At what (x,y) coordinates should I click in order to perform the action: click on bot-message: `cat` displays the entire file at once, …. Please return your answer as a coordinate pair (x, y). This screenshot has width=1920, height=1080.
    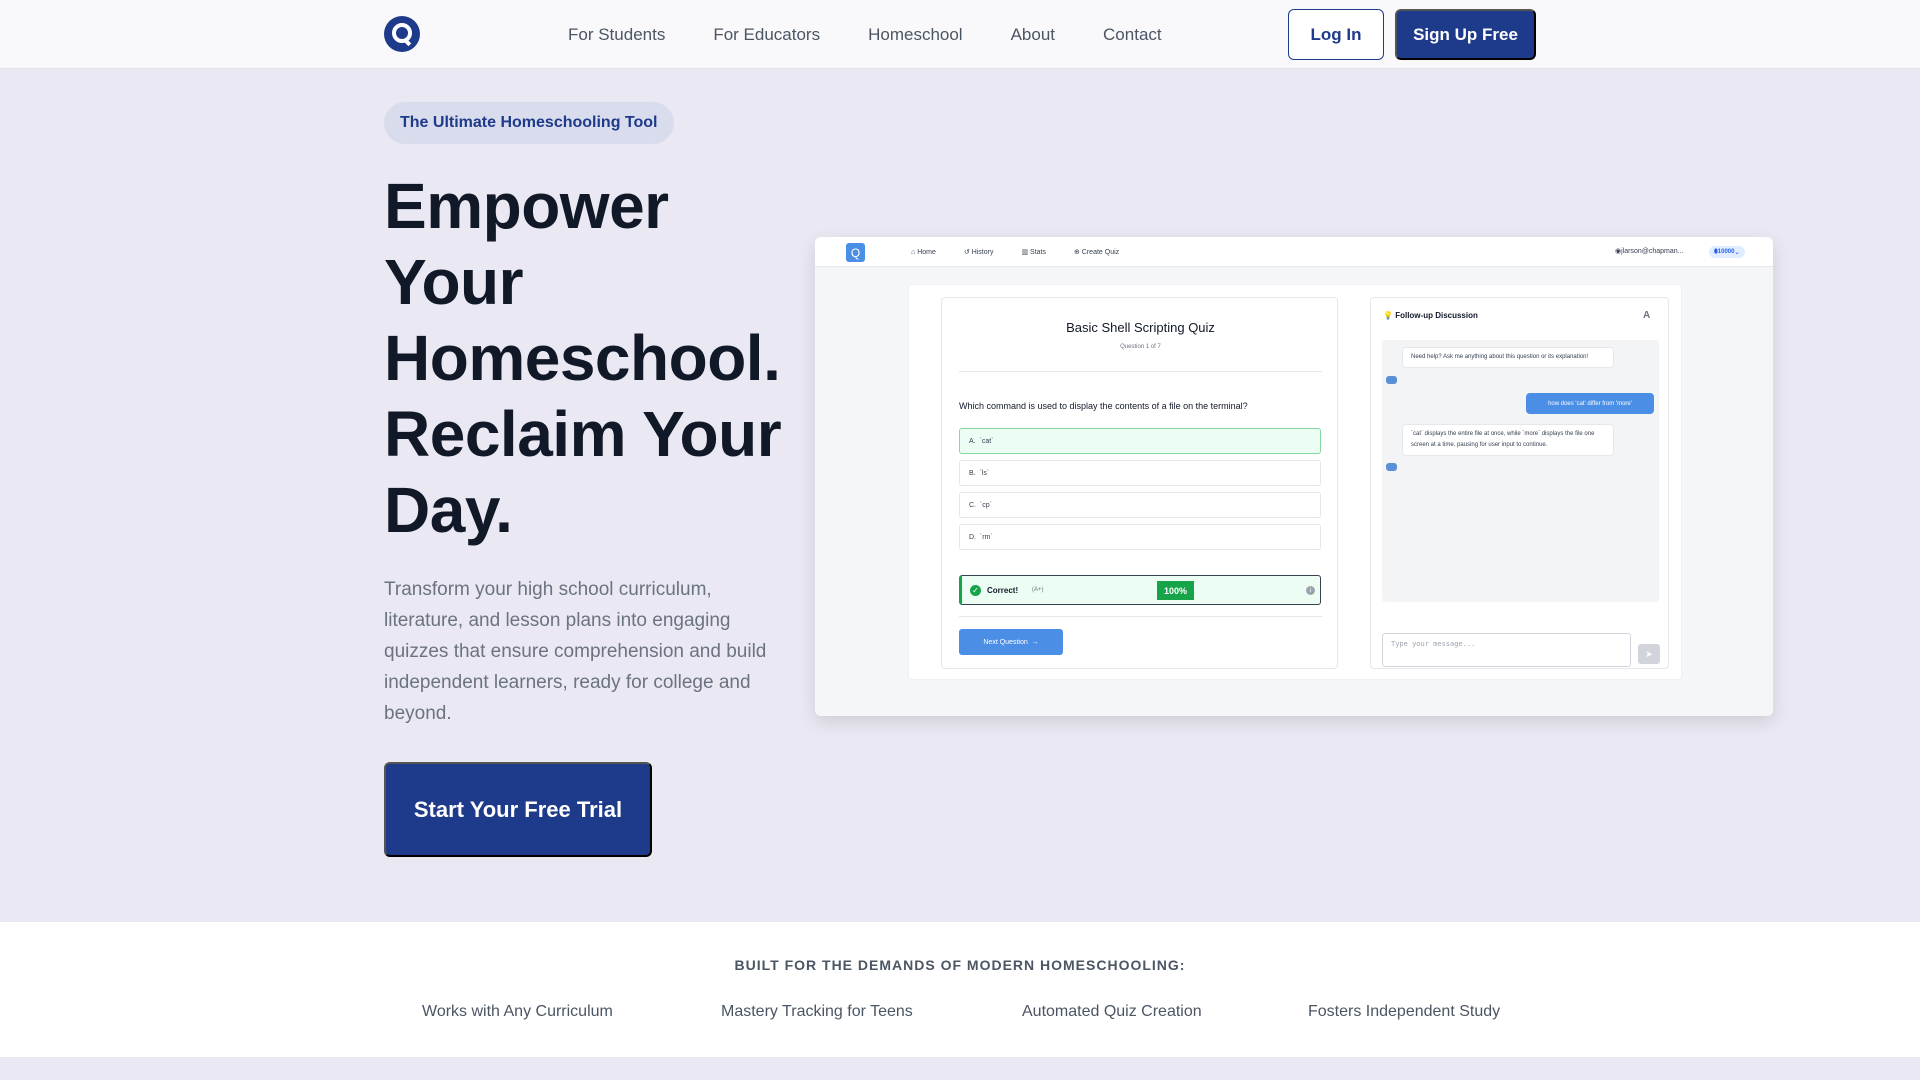
    Looking at the image, I should click on (1508, 440).